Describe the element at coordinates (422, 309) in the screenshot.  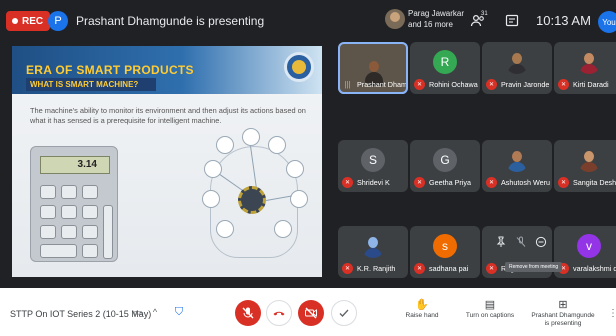
I see `raise-hand-button: ✋ Raise hand` at that location.